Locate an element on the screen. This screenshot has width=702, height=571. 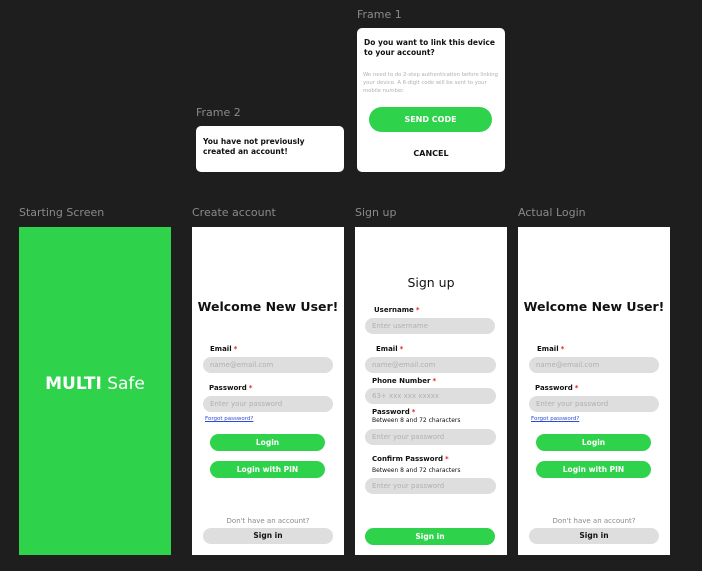
brand-logo: MULTI Safe is located at coordinates (95, 384).